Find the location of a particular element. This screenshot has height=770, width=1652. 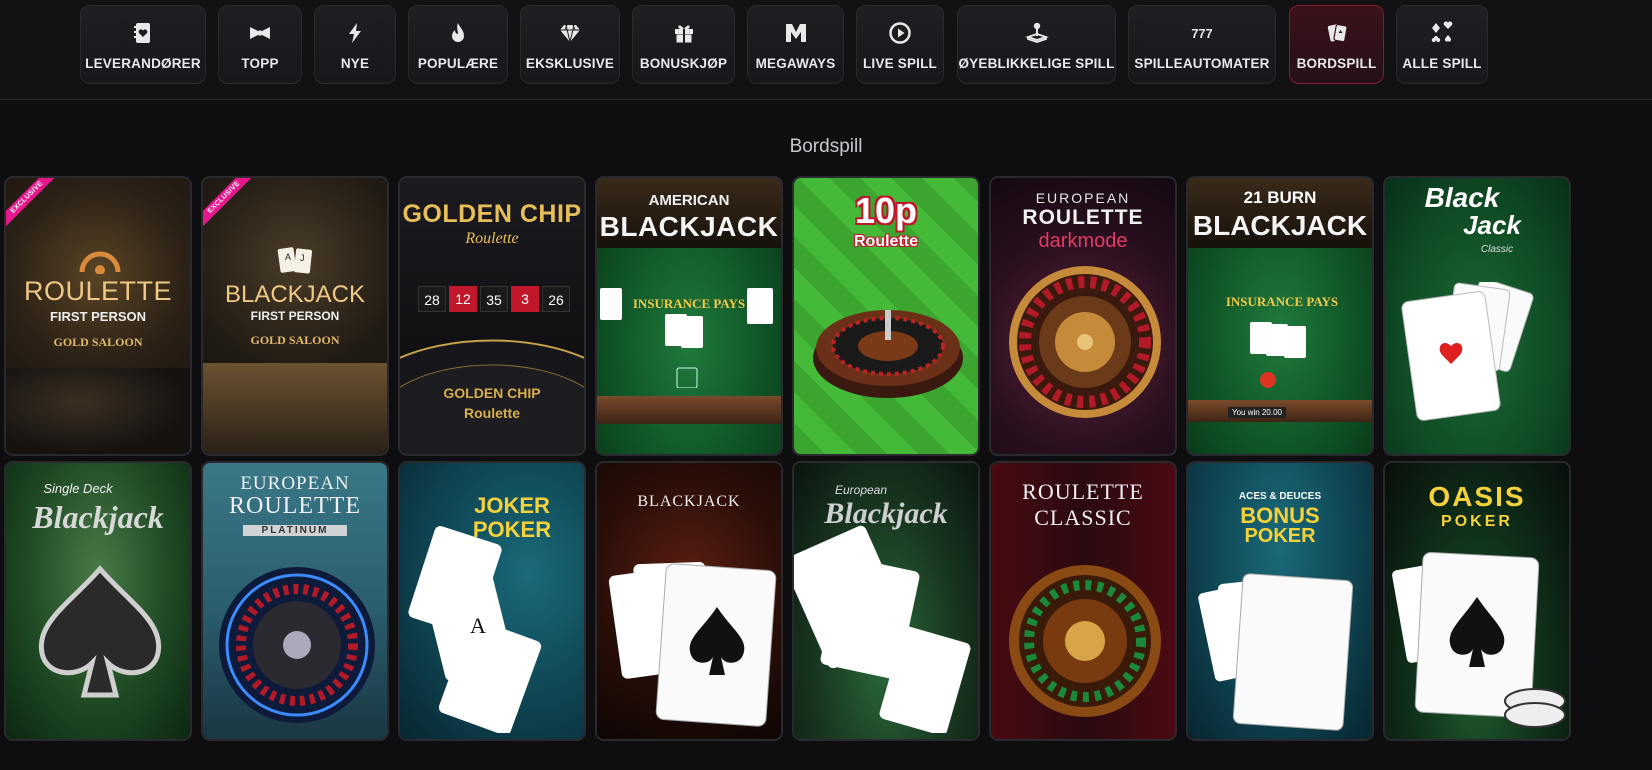

wheel-number-strip: 28 12 35 3 26 is located at coordinates (492, 301).